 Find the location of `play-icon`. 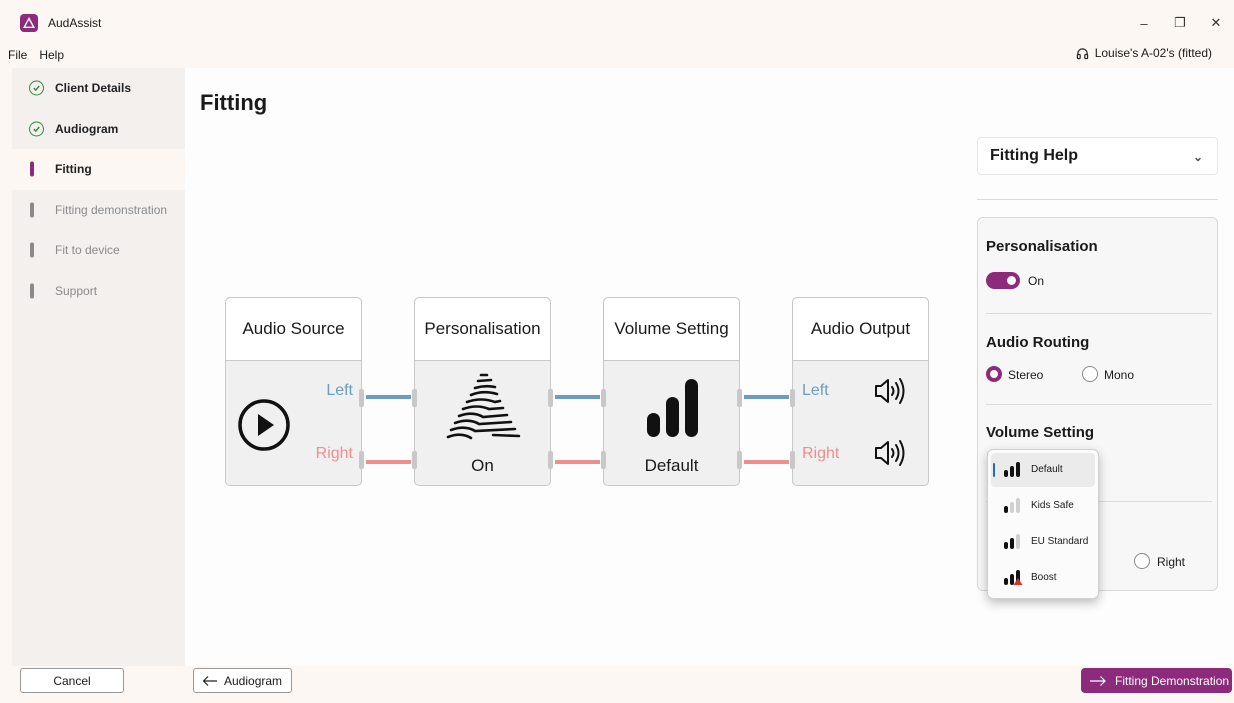

play-icon is located at coordinates (264, 425).